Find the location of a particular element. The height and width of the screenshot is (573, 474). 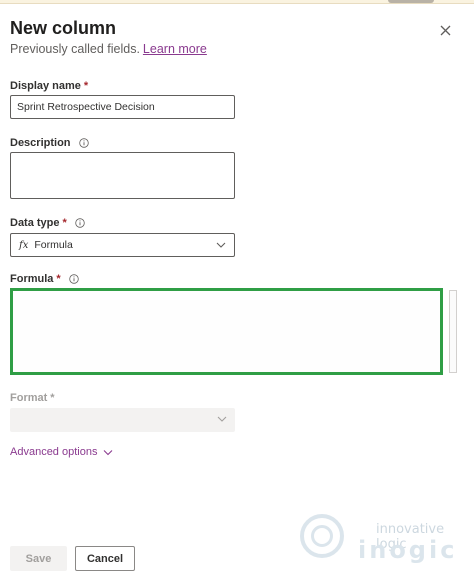

display-name-label-text: Display name is located at coordinates (45, 86).